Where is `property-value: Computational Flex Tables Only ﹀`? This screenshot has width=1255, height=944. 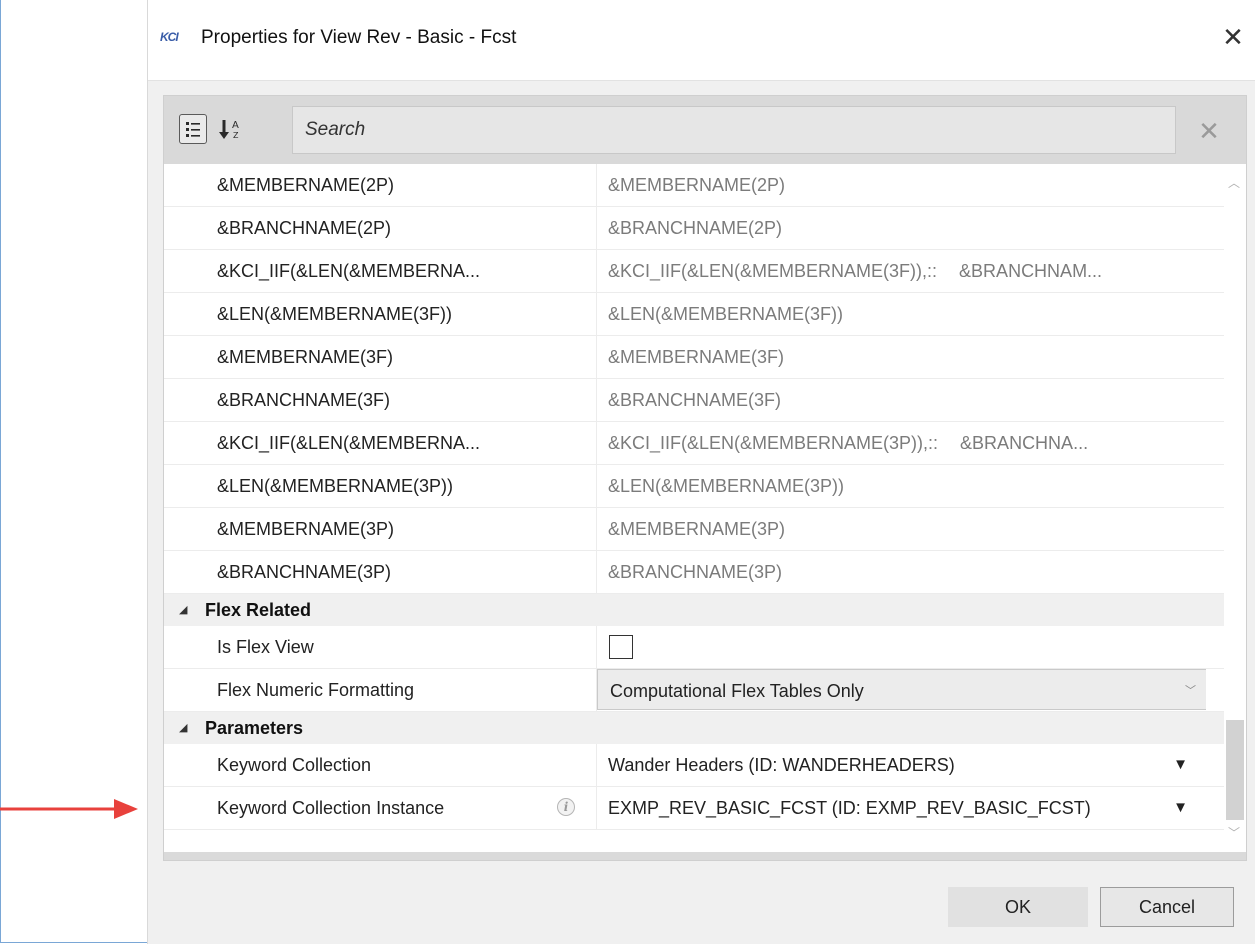
property-value: Computational Flex Tables Only ﹀ is located at coordinates (901, 690).